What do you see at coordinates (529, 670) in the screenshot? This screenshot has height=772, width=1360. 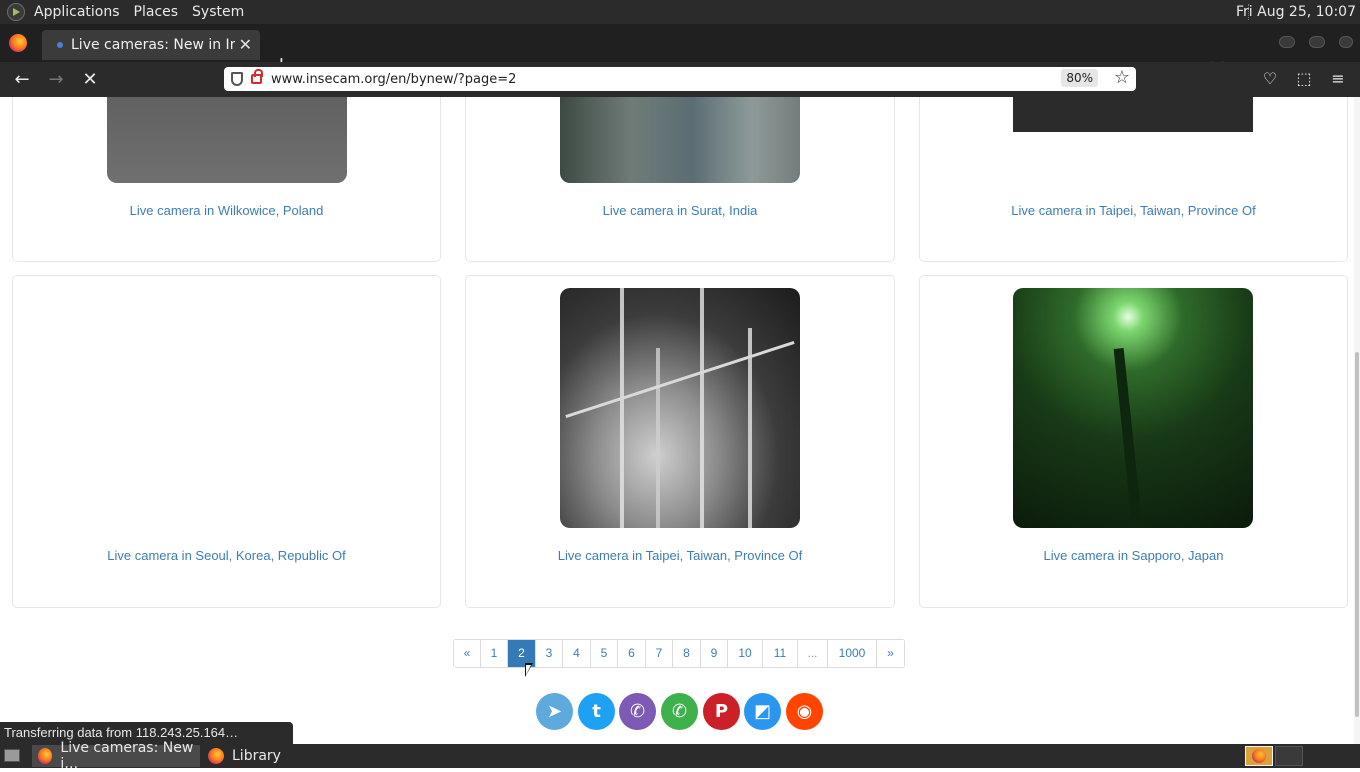 I see `mouse-cursor-icon` at bounding box center [529, 670].